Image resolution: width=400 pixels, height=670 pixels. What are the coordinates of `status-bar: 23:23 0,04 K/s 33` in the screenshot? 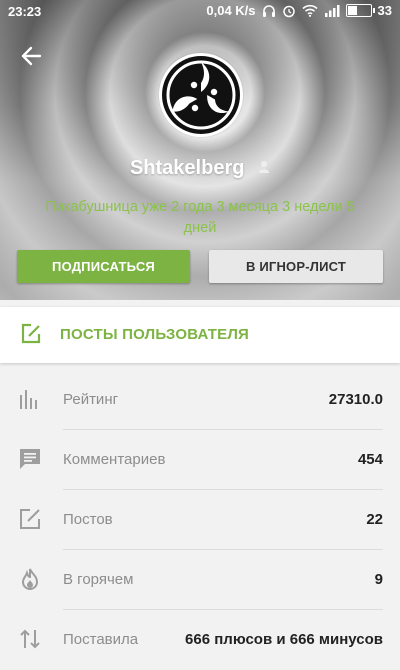 It's located at (200, 12).